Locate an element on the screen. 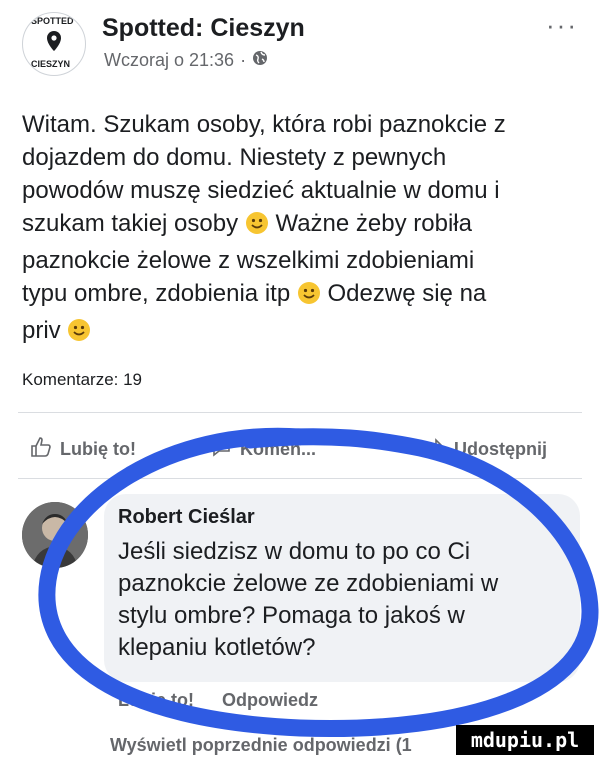  site-watermark: mdupiu.pl is located at coordinates (525, 740).